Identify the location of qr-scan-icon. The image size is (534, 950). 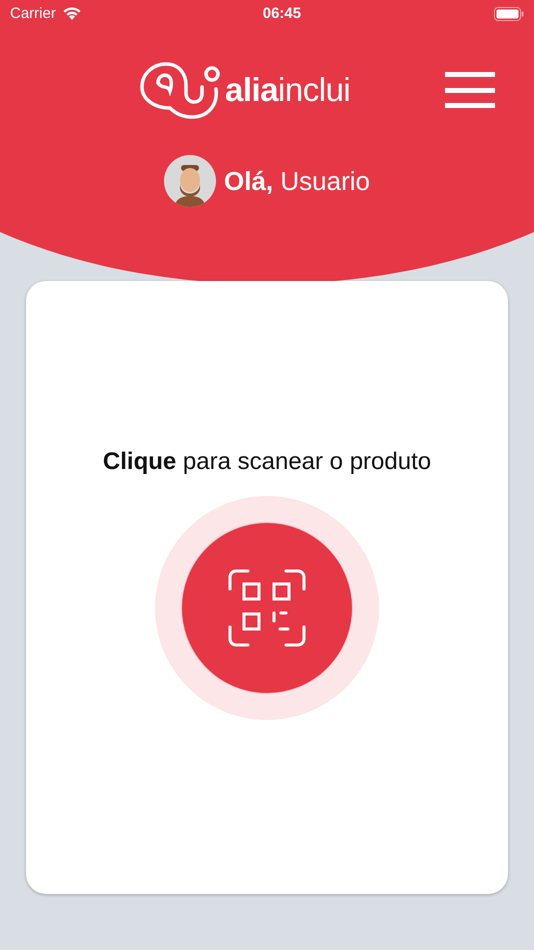
(267, 608).